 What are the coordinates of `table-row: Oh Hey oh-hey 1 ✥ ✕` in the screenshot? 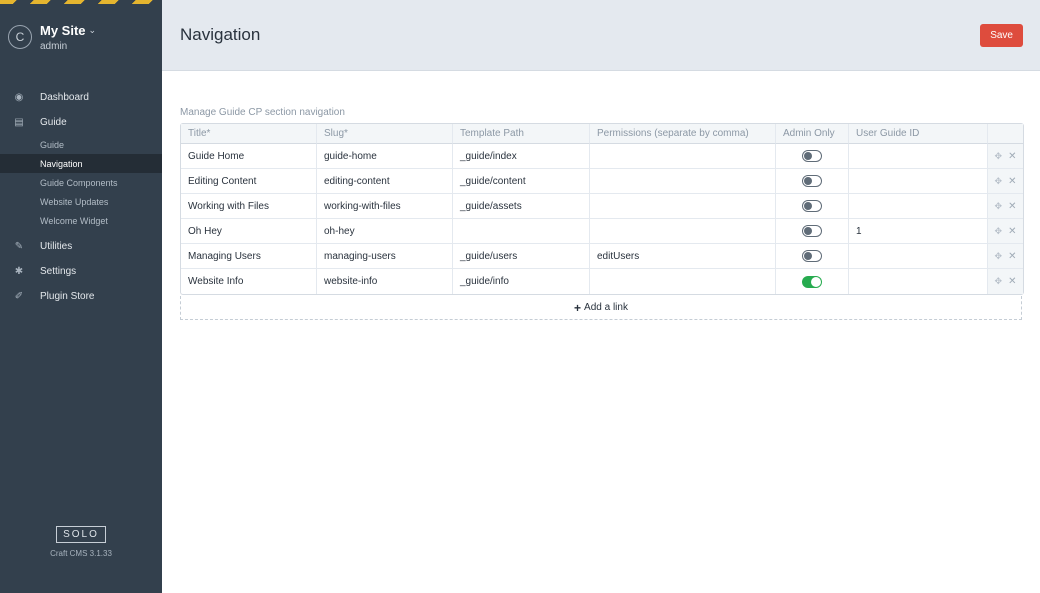 It's located at (602, 231).